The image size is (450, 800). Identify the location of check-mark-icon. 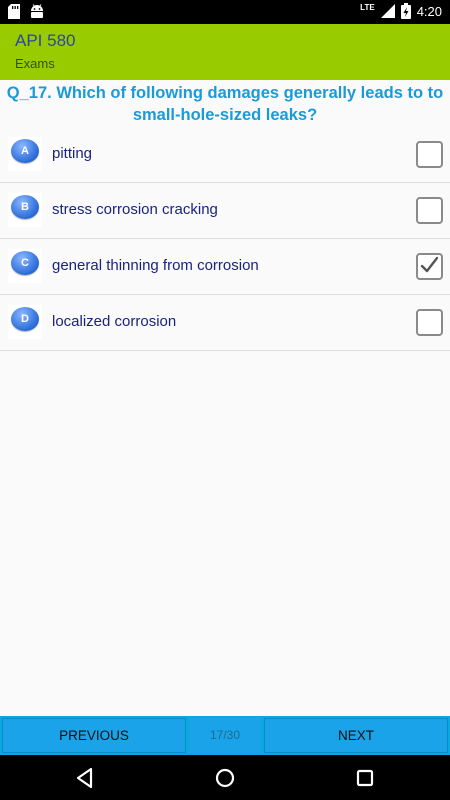
(429, 264).